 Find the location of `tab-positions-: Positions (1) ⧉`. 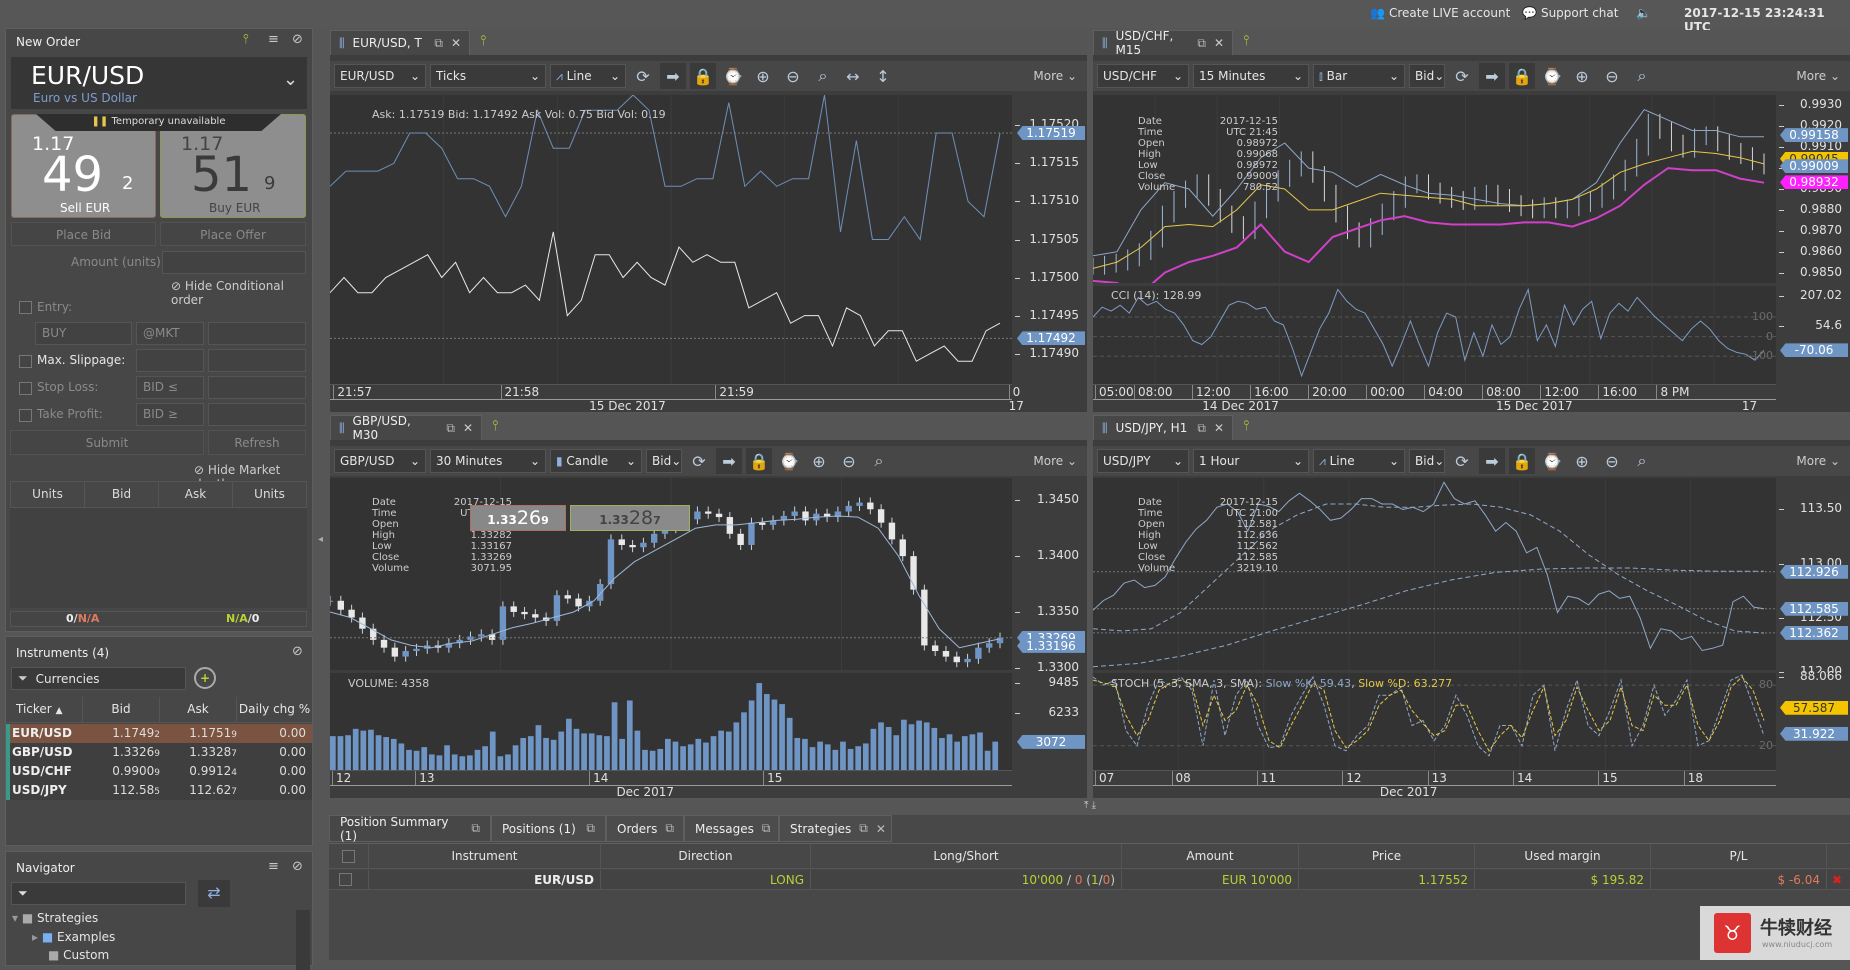

tab-positions-: Positions (1) ⧉ is located at coordinates (548, 828).